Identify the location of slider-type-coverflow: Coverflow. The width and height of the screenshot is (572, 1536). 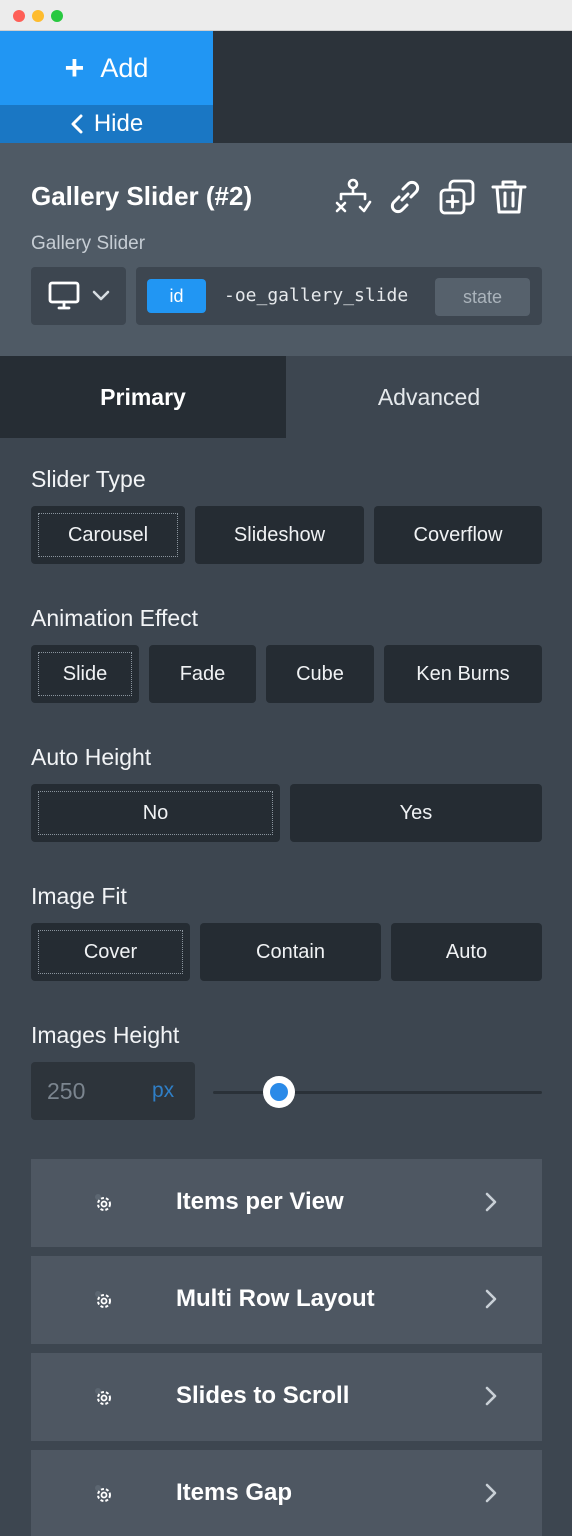
(458, 535).